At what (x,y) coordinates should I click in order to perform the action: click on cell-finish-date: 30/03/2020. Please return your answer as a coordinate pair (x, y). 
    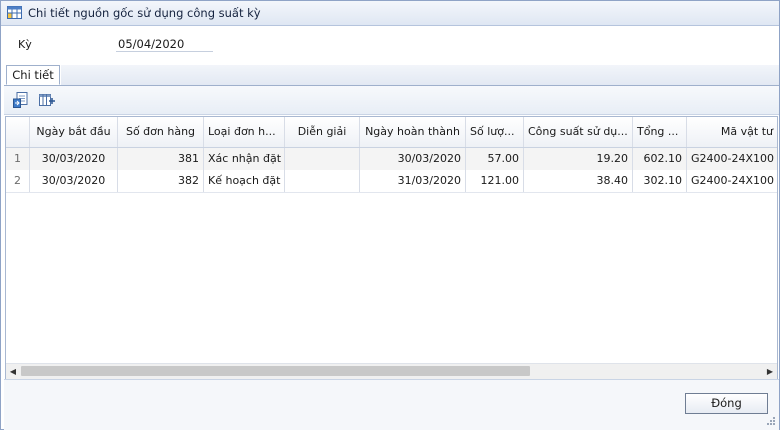
    Looking at the image, I should click on (413, 159).